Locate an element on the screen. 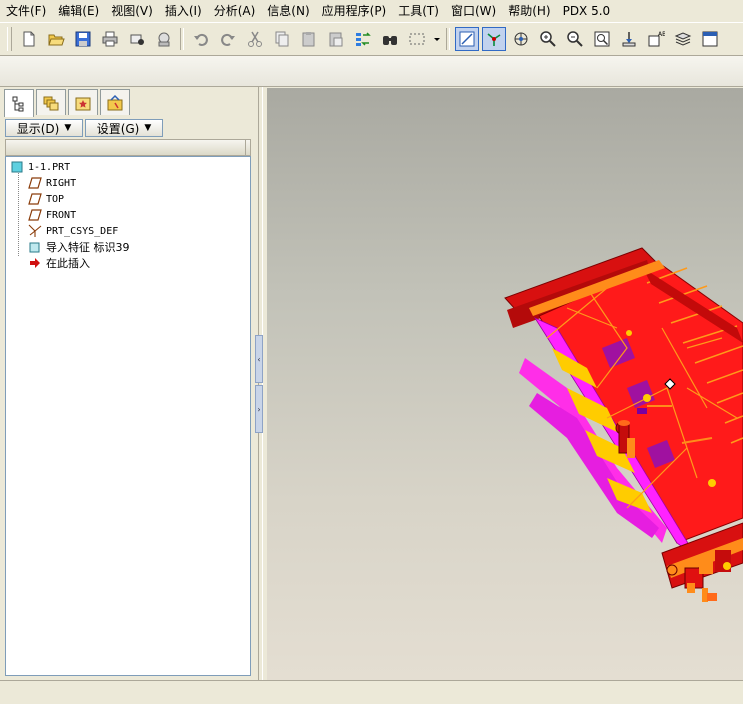 The image size is (743, 704). collapse-left-button: ‹ is located at coordinates (259, 359).